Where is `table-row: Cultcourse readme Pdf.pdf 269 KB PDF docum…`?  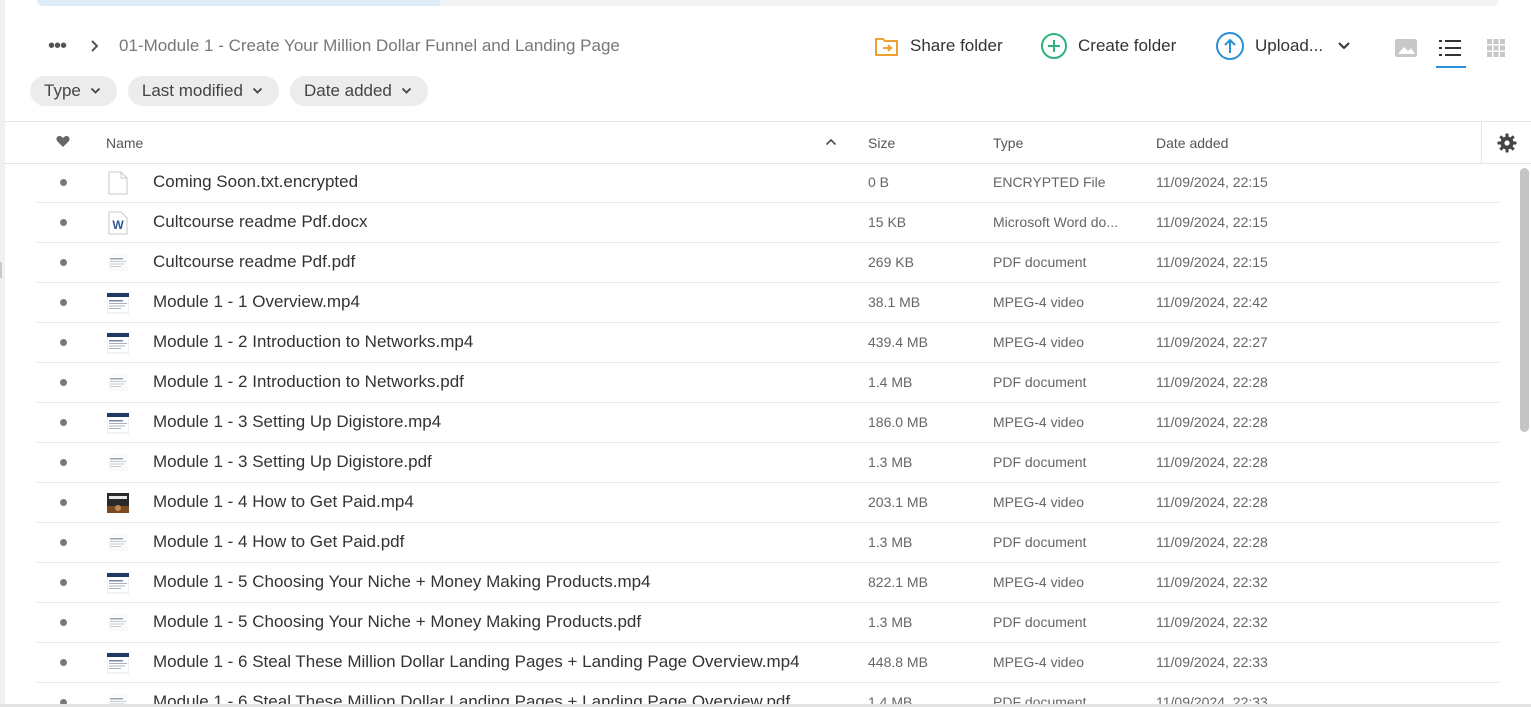 table-row: Cultcourse readme Pdf.pdf 269 KB PDF docum… is located at coordinates (768, 263).